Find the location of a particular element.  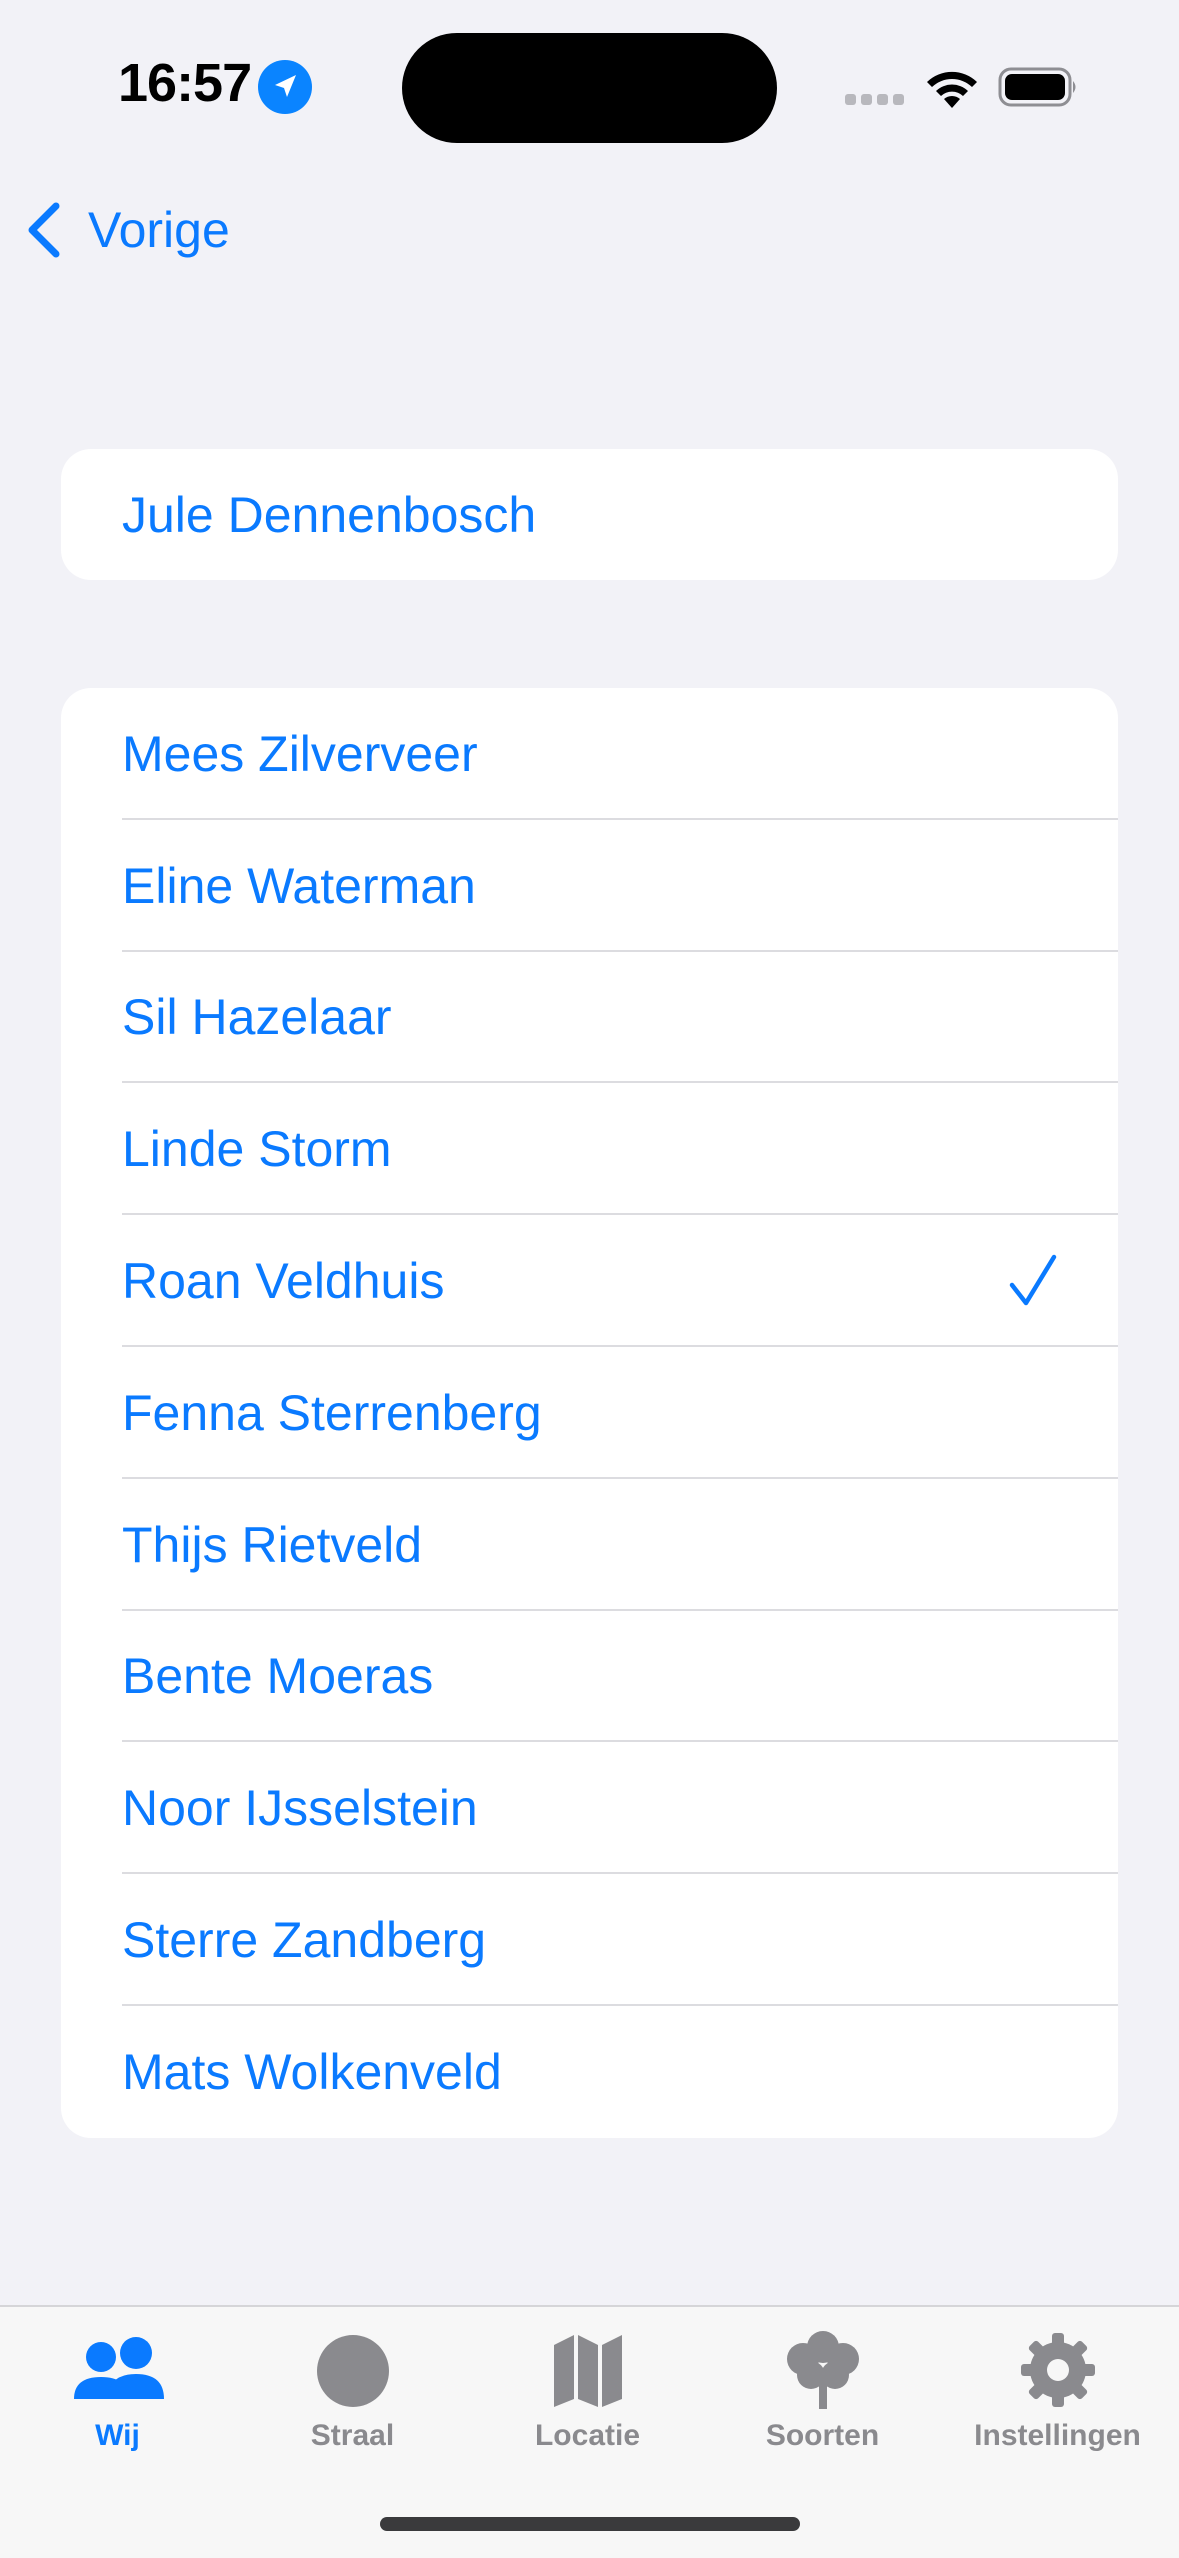

cellular-signal-icon is located at coordinates (875, 100).